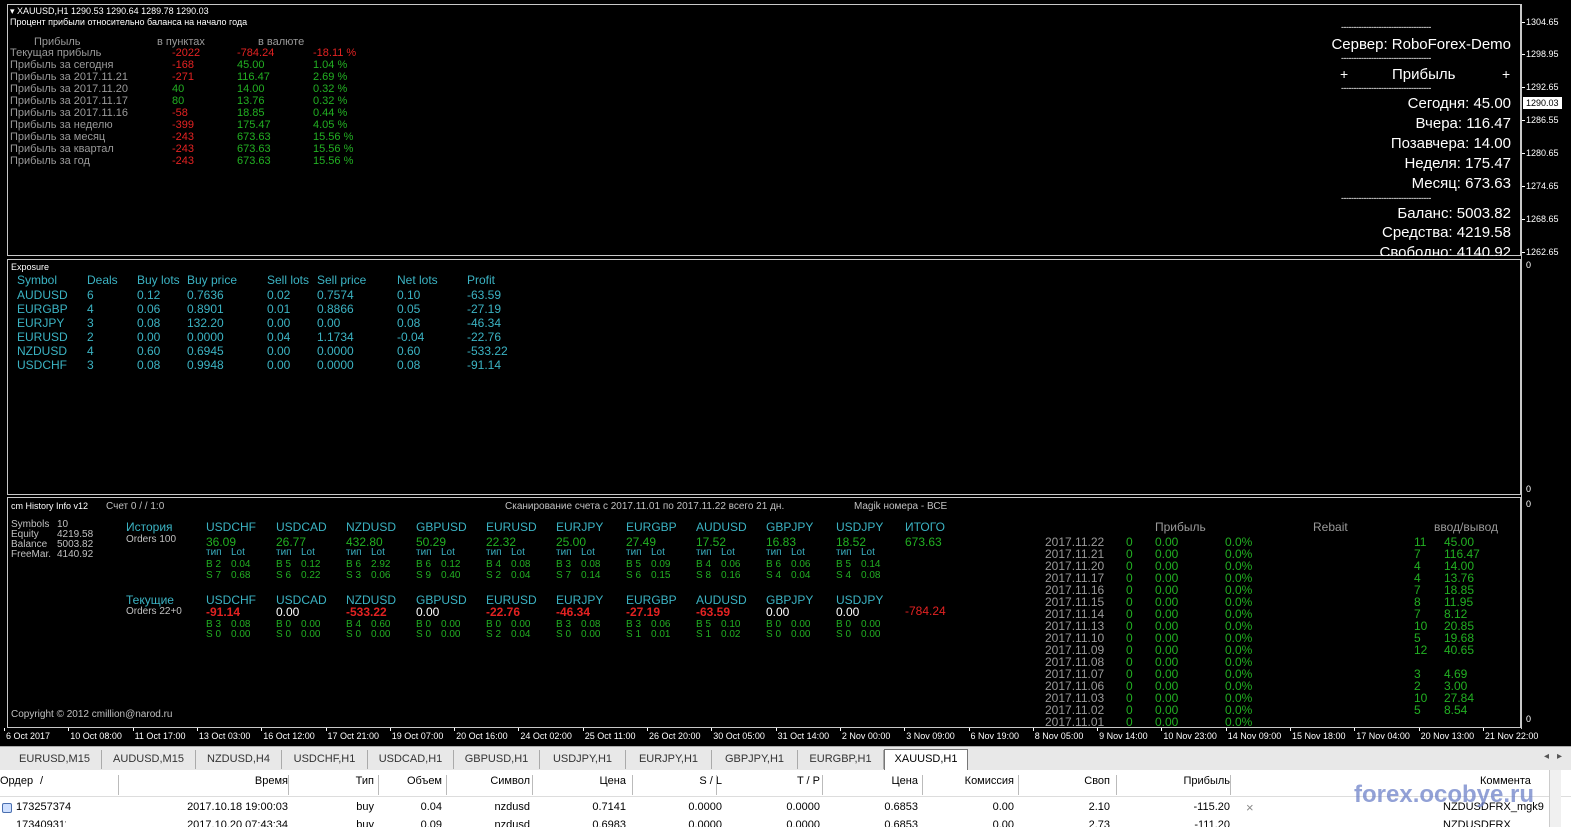 This screenshot has height=827, width=1571. What do you see at coordinates (497, 759) in the screenshot?
I see `tab-gbpusd-h1: GBPUSD,H1` at bounding box center [497, 759].